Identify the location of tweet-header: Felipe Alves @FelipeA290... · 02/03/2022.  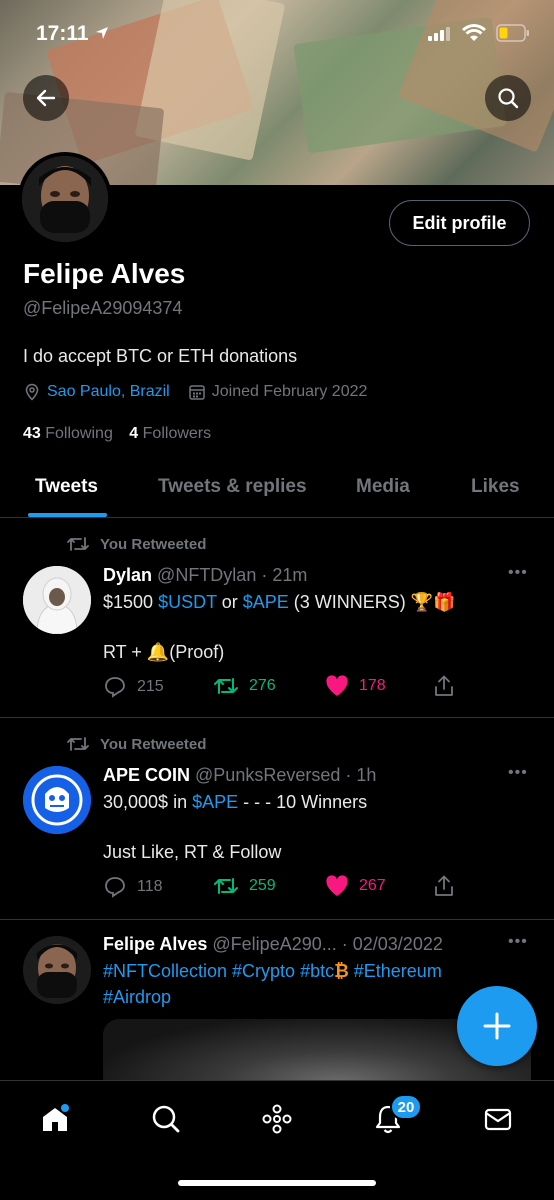
(273, 944).